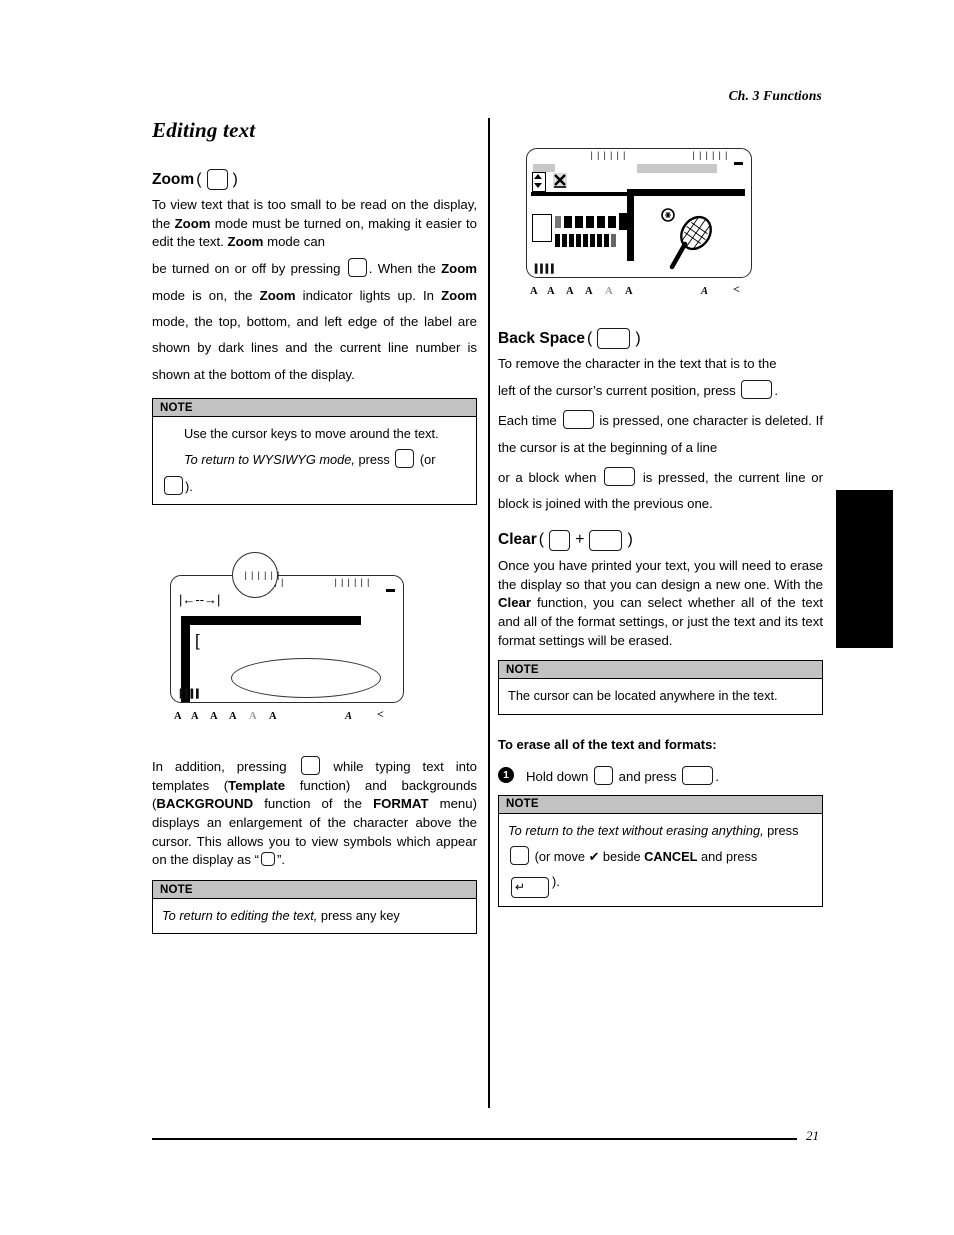 The image size is (954, 1235). I want to click on note4-line2-c: and press, so click(727, 856).